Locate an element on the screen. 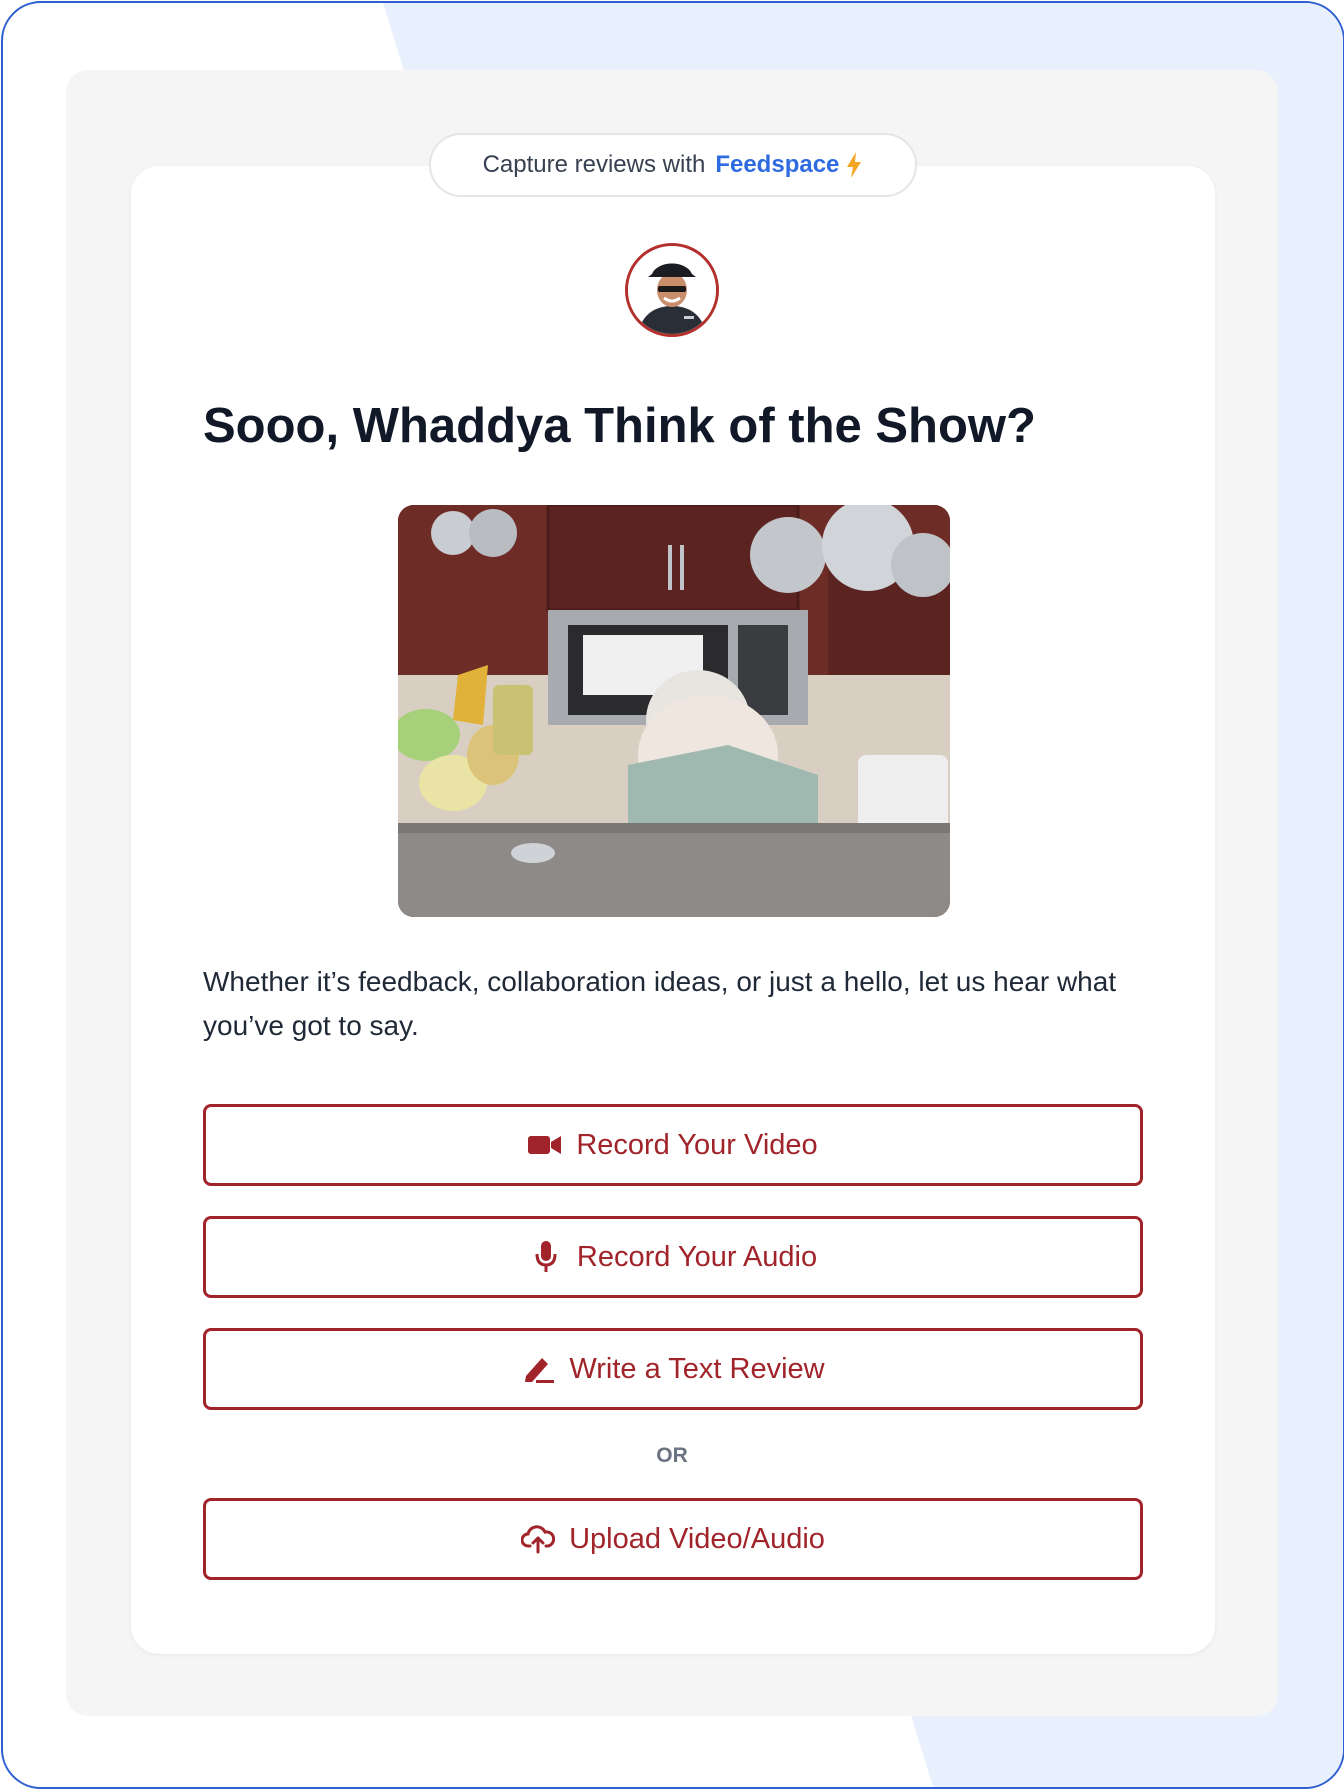 The height and width of the screenshot is (1789, 1344). avatar is located at coordinates (672, 290).